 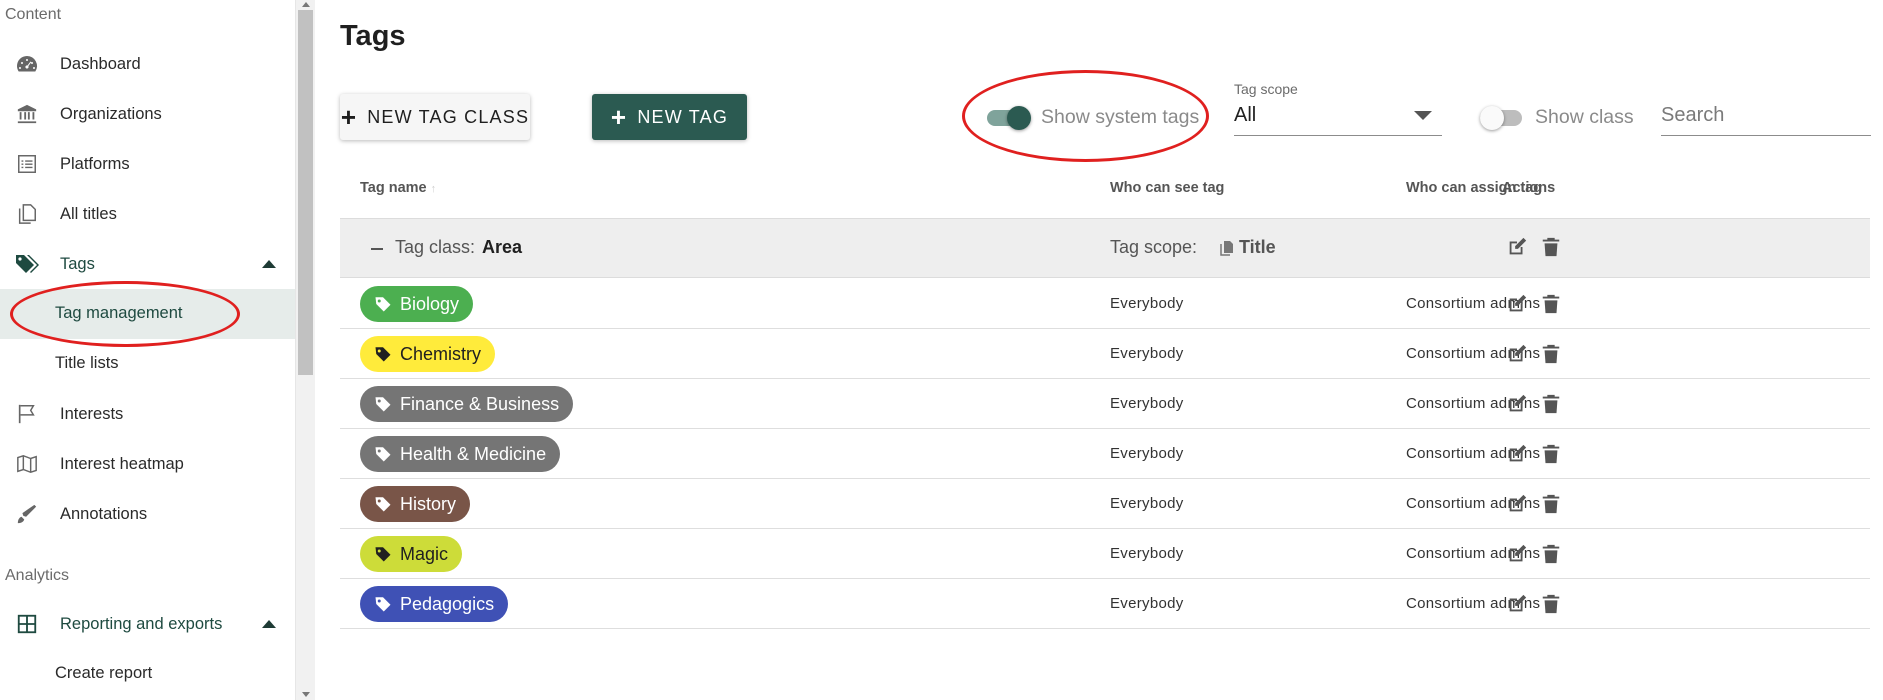 What do you see at coordinates (147, 64) in the screenshot?
I see `sidebar-item-dashboard: Dashboard` at bounding box center [147, 64].